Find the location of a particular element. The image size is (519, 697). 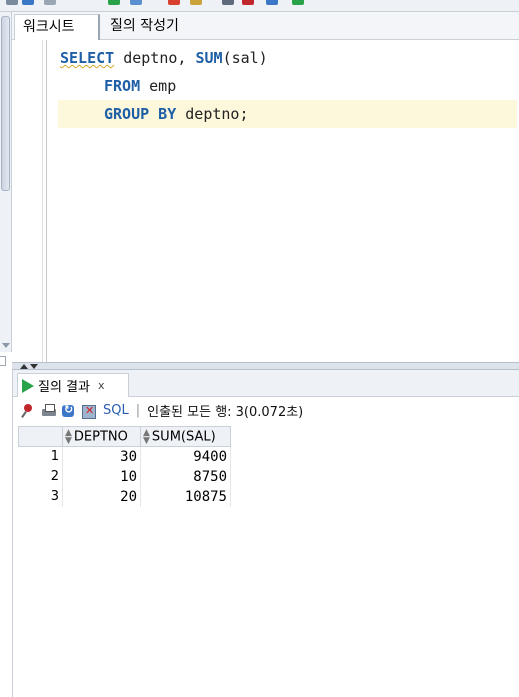

keyword: SELECT is located at coordinates (87, 58).